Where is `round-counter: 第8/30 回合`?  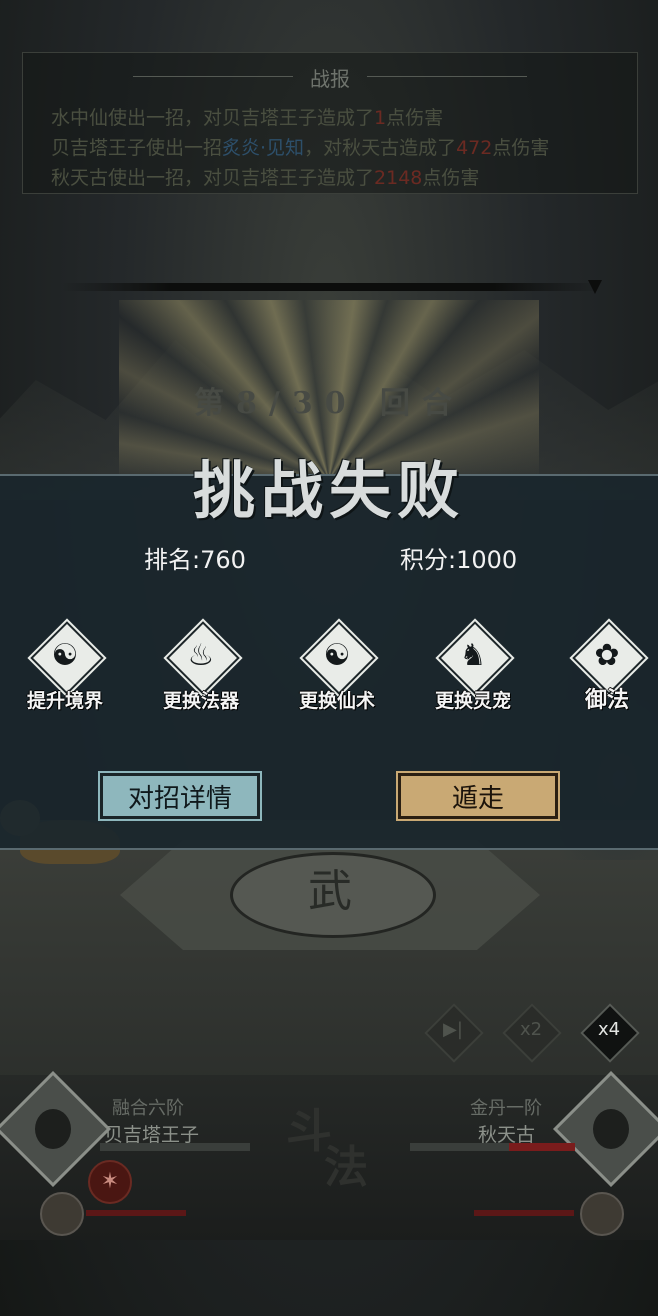 round-counter: 第8/30 回合 is located at coordinates (329, 403).